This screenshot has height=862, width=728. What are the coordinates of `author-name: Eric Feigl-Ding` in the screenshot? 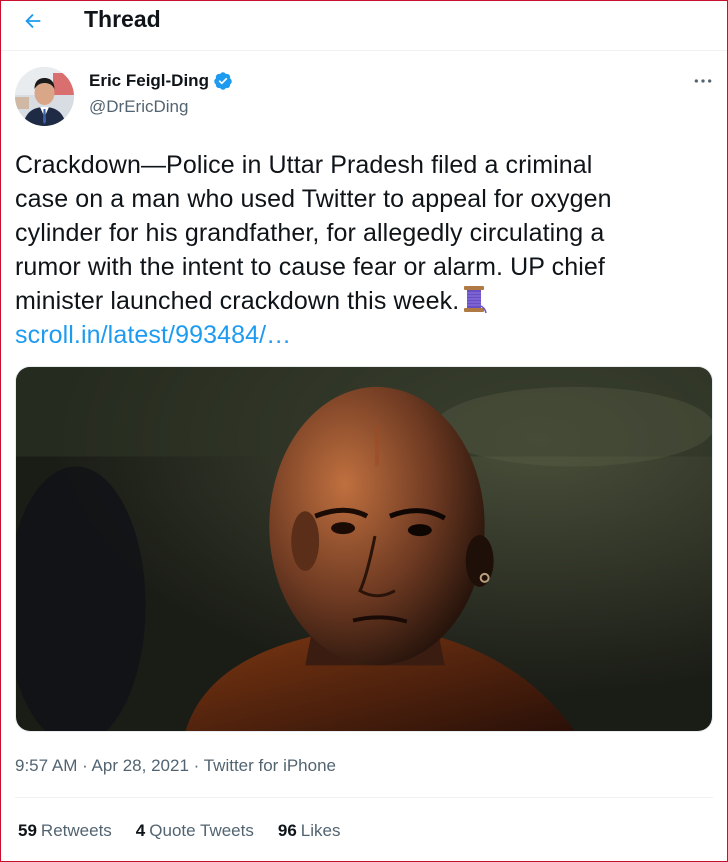 It's located at (149, 81).